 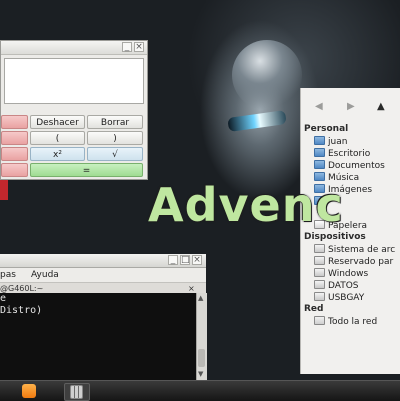 What do you see at coordinates (57, 122) in the screenshot?
I see `undo-button: Deshacer` at bounding box center [57, 122].